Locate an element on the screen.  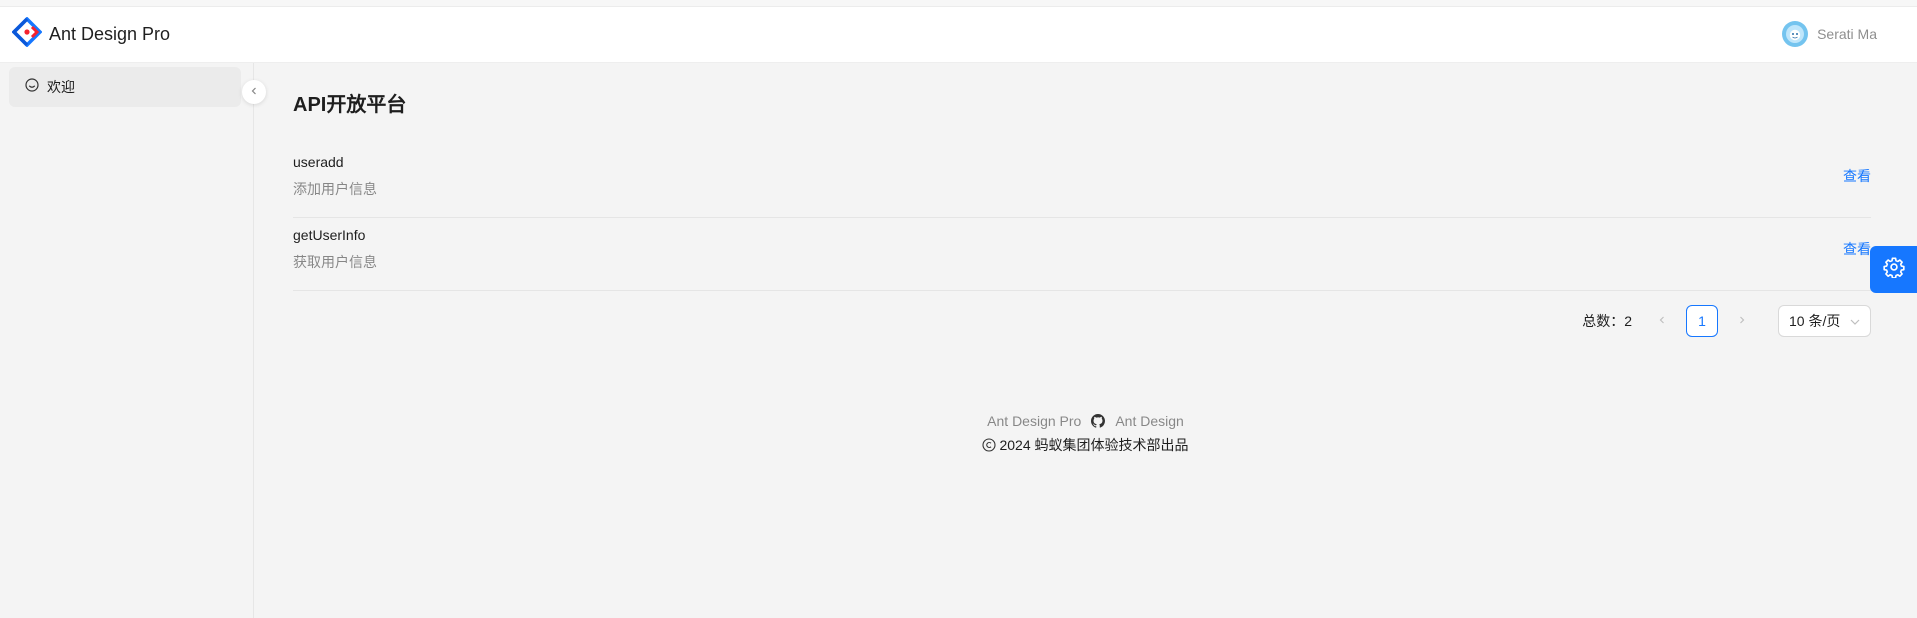
list-item-title: getUserInfo is located at coordinates (329, 235).